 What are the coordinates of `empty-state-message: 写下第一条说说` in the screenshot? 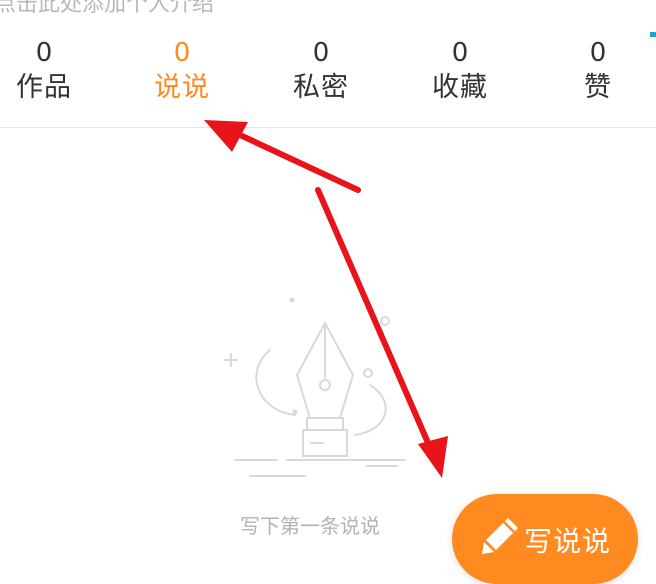 It's located at (310, 526).